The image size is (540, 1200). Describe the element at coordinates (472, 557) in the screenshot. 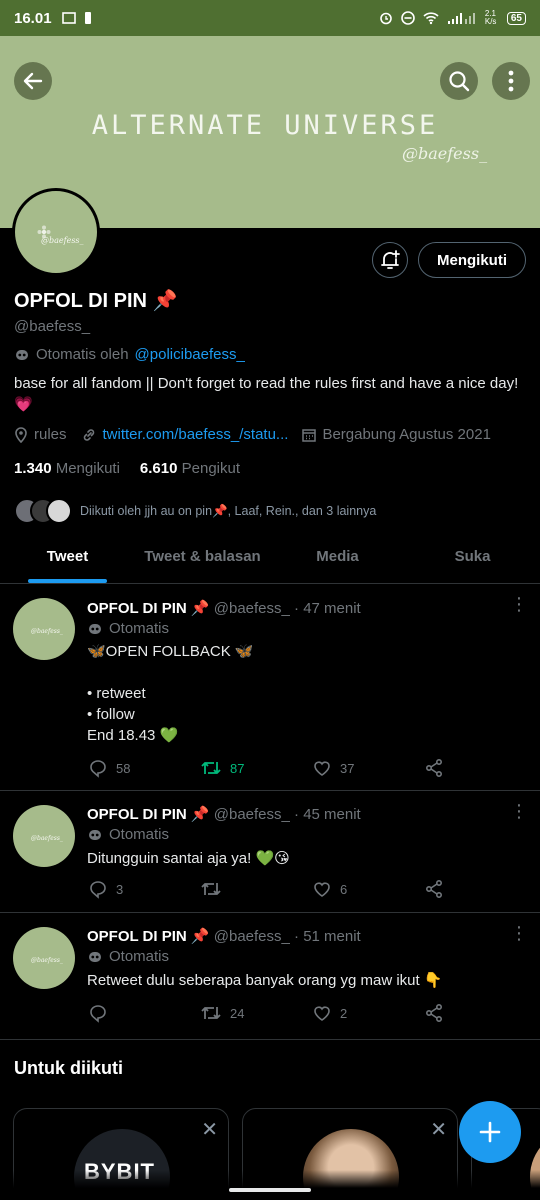

I see `tab-likes: Suka` at that location.